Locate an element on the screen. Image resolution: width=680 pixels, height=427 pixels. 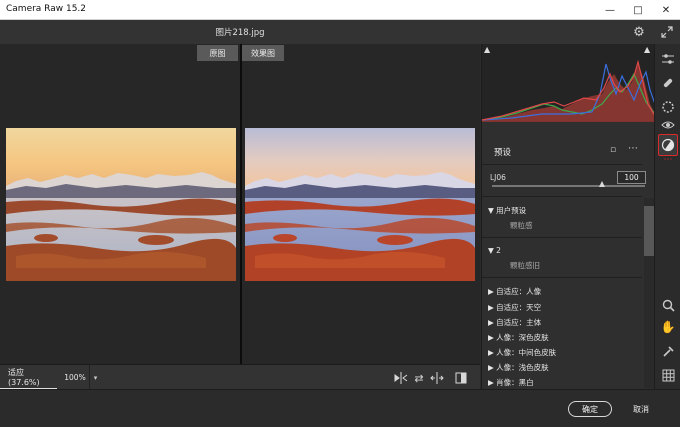
copy-settings-icon is located at coordinates (437, 378).